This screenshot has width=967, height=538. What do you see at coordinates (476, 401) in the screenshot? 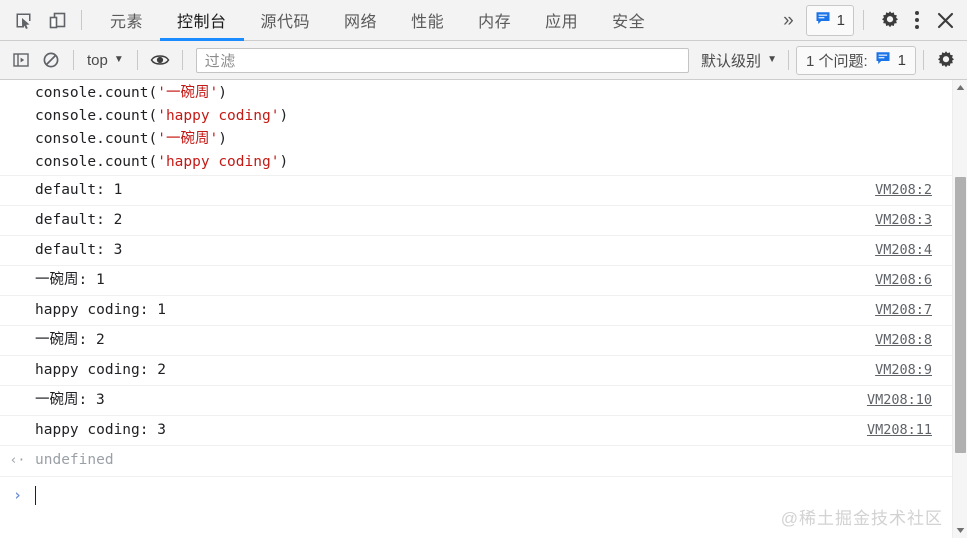
I see `console-log-row: 一碗周: 3 VM208:10` at bounding box center [476, 401].